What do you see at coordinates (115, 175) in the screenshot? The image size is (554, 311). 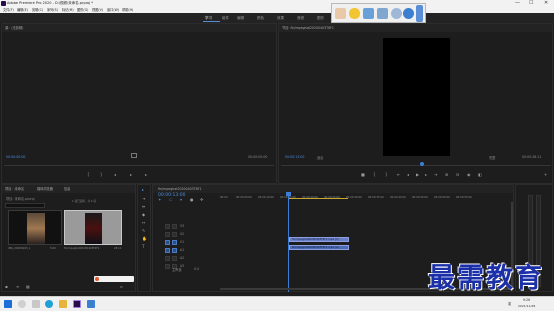 I see `source-step-back-icon: ◂` at bounding box center [115, 175].